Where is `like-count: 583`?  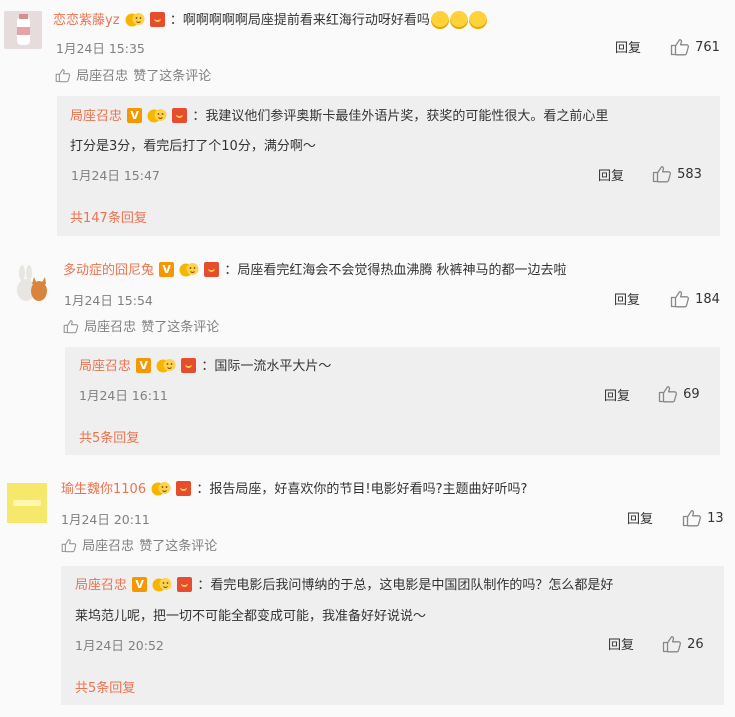 like-count: 583 is located at coordinates (689, 174).